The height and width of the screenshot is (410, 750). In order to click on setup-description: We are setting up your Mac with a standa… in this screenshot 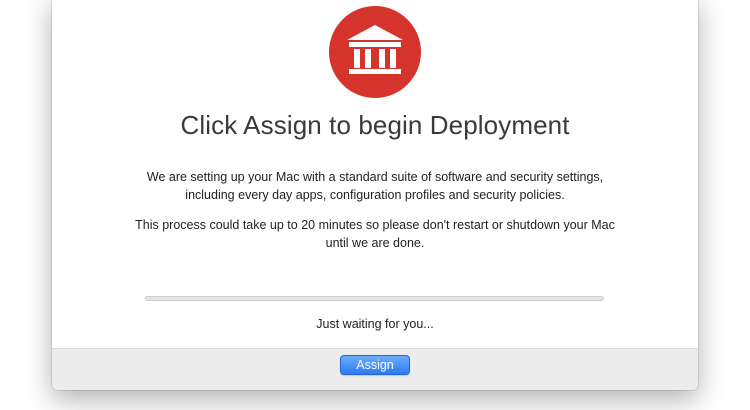, I will do `click(375, 186)`.